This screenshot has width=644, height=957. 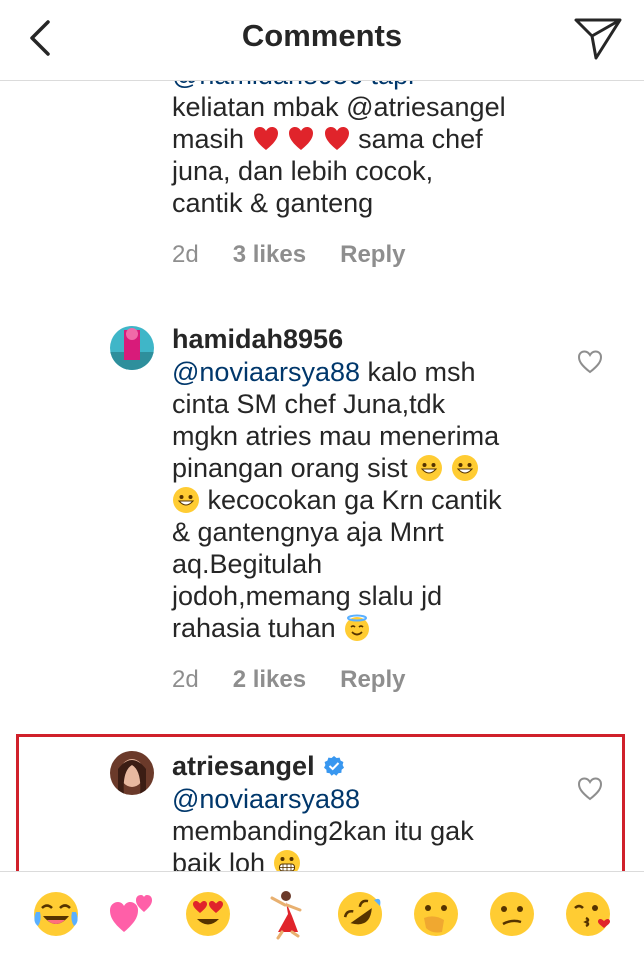 What do you see at coordinates (308, 532) in the screenshot?
I see `comment-line: & gantengnya aja Mnrt` at bounding box center [308, 532].